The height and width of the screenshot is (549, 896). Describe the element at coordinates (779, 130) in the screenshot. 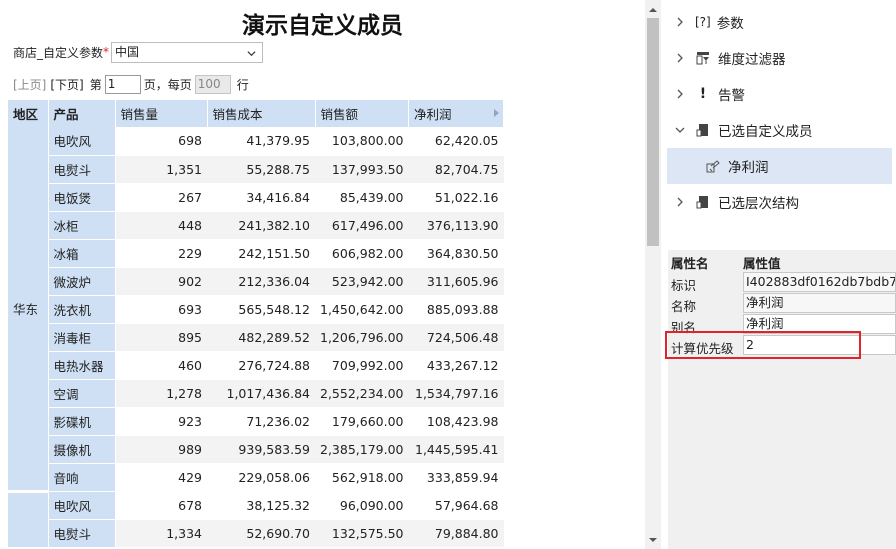

I see `tree-node-custom-members: 已选自定义成员` at that location.